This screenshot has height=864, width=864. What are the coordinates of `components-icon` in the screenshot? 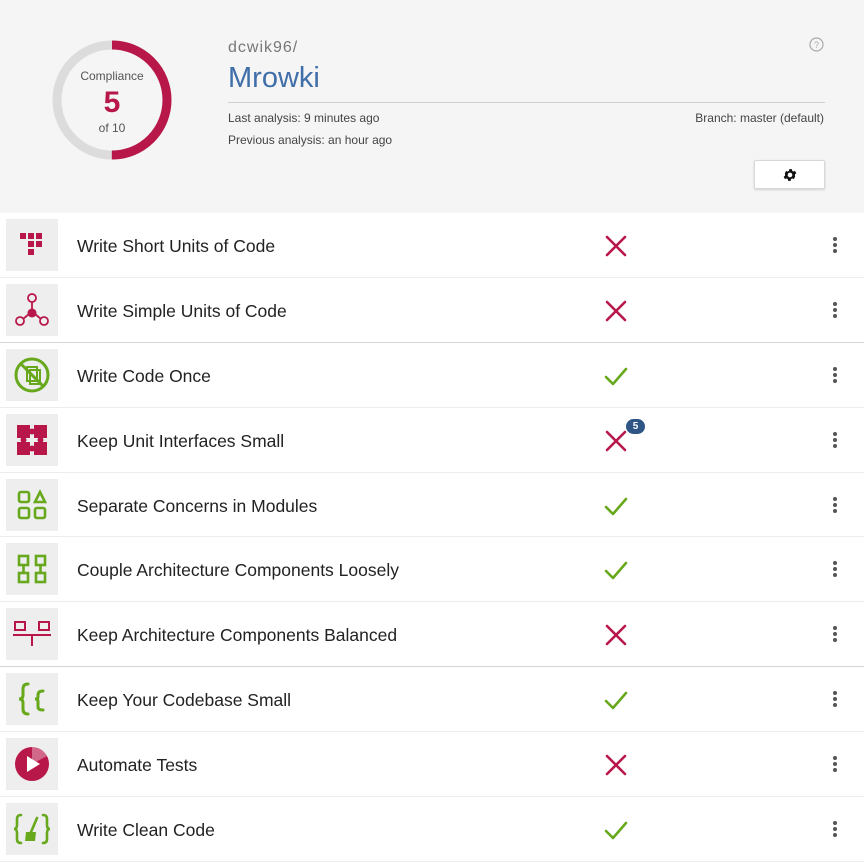 It's located at (32, 569).